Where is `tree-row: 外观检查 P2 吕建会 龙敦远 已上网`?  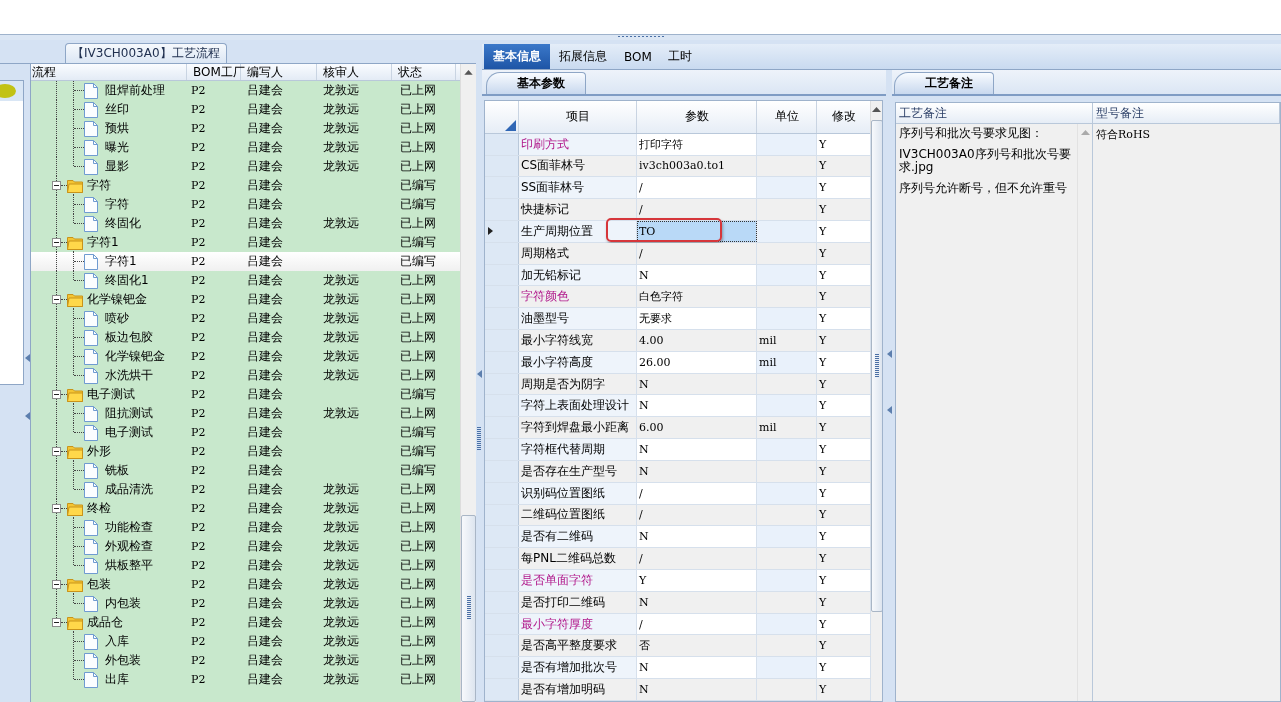 tree-row: 外观检查 P2 吕建会 龙敦远 已上网 is located at coordinates (245, 546).